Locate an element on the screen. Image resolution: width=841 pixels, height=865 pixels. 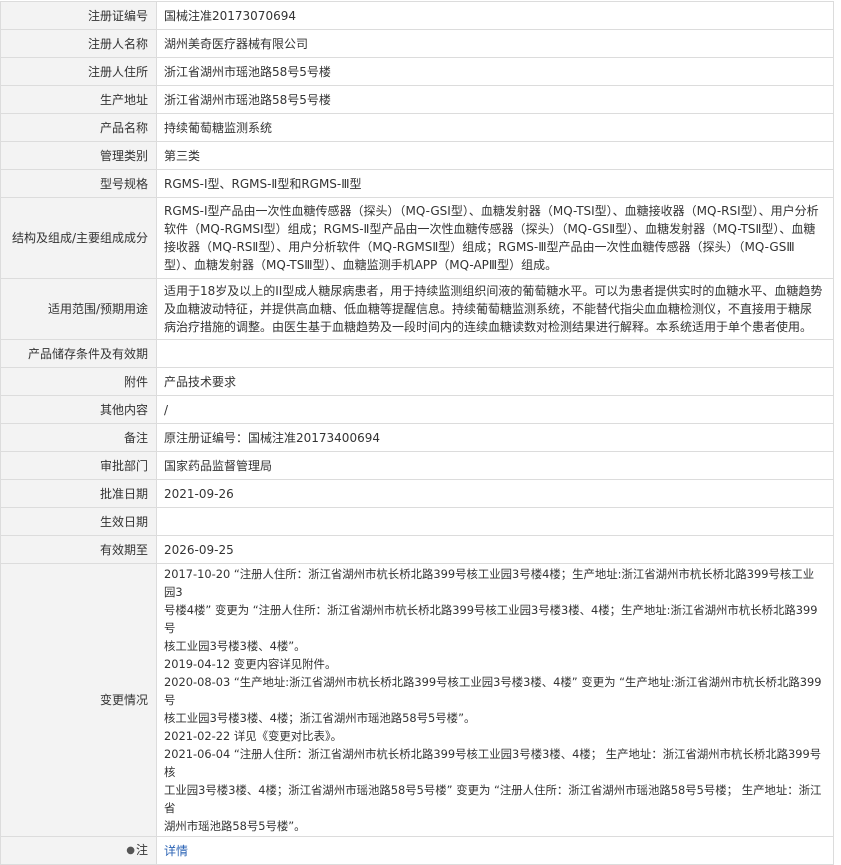
row-management-category: 管理类别 第三类 is located at coordinates (417, 155).